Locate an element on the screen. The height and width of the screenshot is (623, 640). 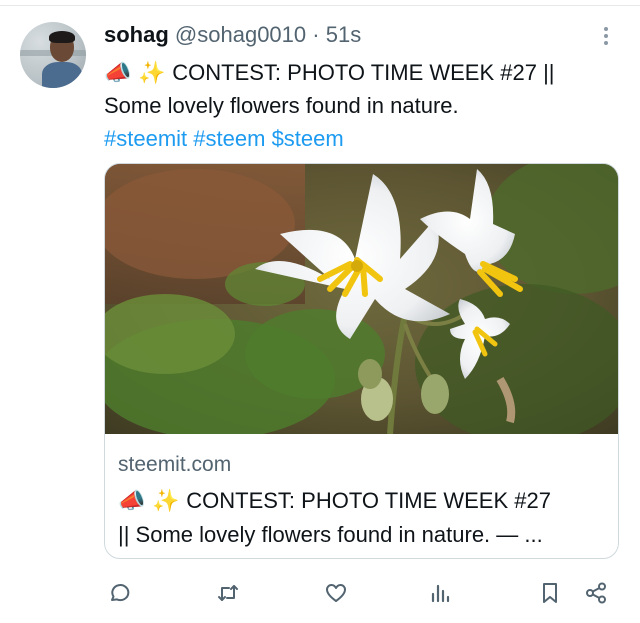
author-name: sohag is located at coordinates (136, 34).